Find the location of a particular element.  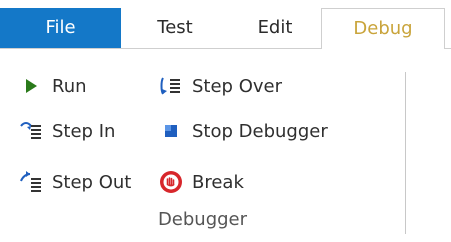

run-label: Run is located at coordinates (69, 86).